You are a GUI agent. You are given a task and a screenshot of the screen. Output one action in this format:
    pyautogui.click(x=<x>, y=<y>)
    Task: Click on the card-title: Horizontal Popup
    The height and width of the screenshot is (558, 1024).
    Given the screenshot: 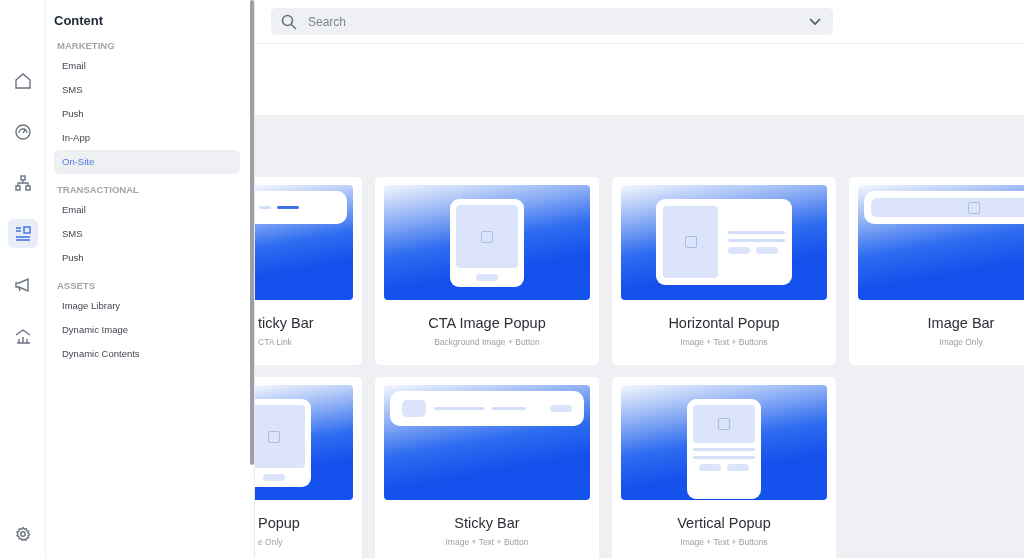 What is the action you would take?
    pyautogui.click(x=724, y=323)
    